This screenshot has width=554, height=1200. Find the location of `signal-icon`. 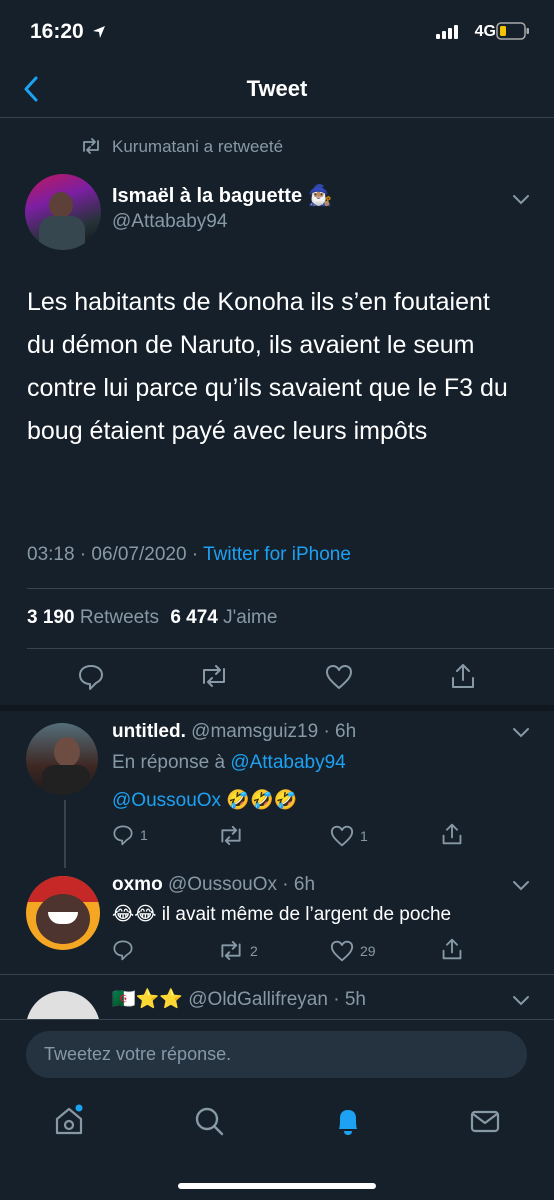

signal-icon is located at coordinates (447, 32).